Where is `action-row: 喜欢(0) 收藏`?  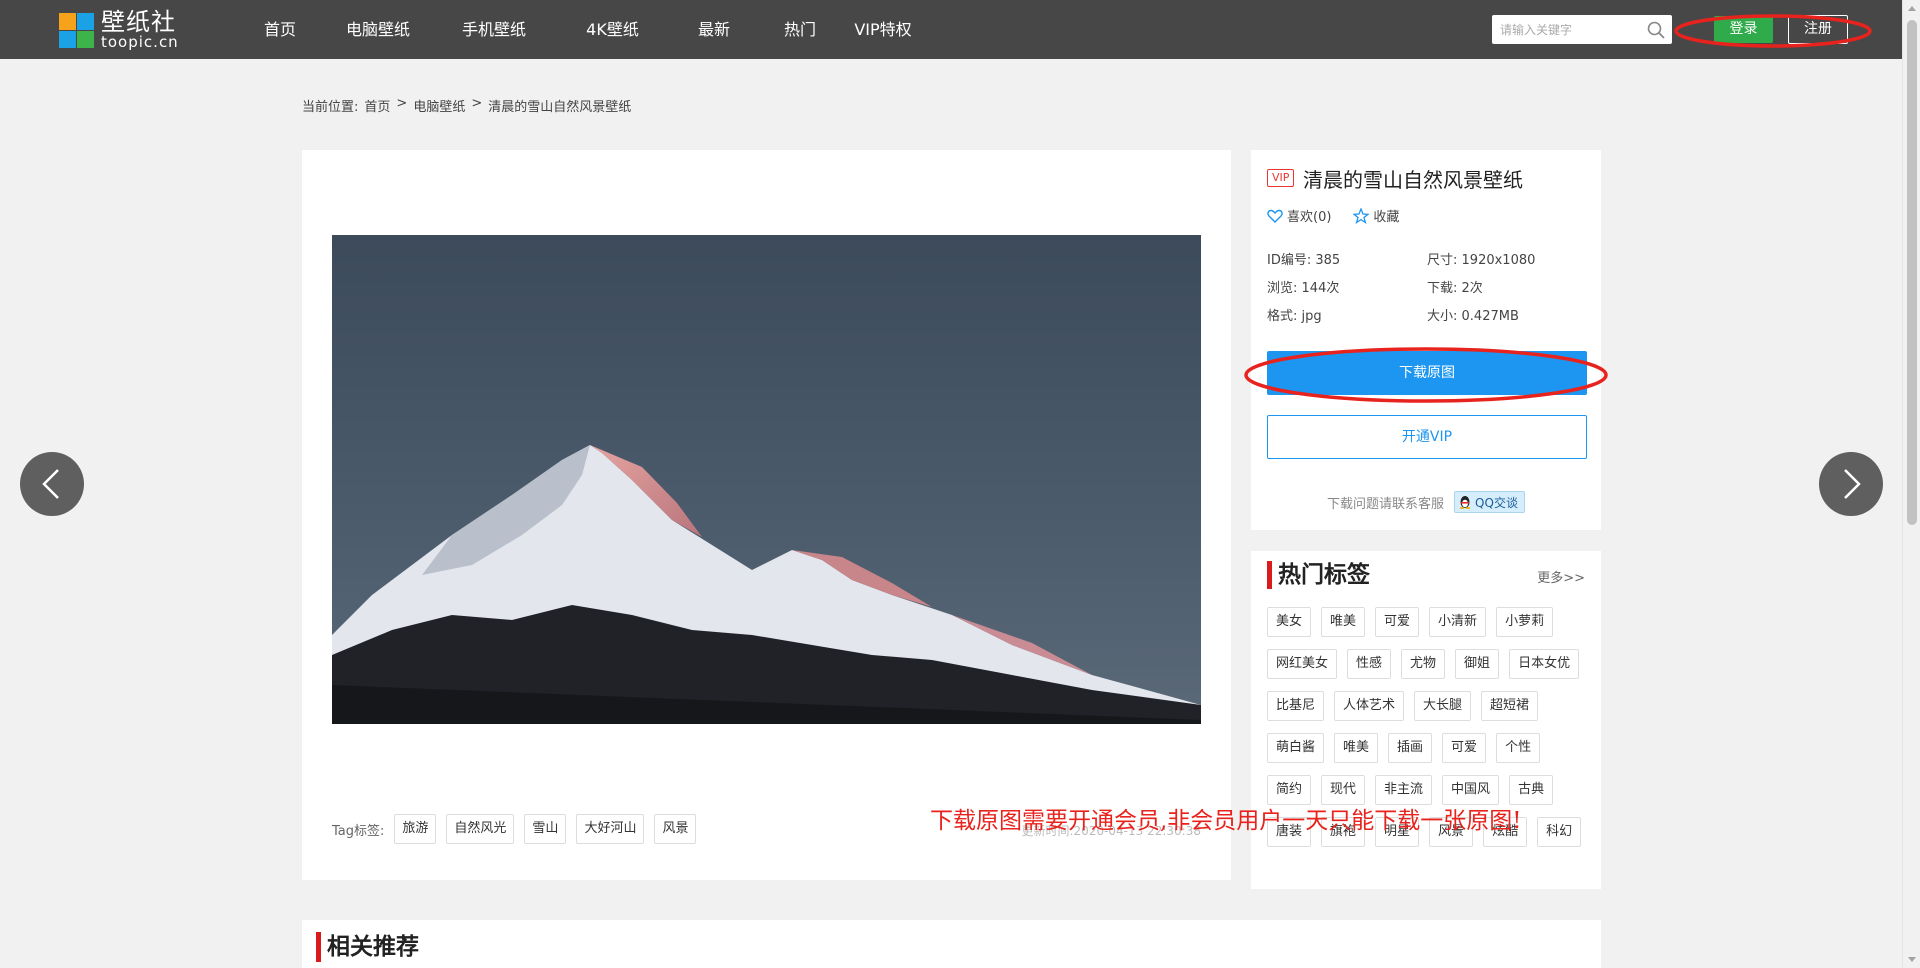 action-row: 喜欢(0) 收藏 is located at coordinates (1333, 215).